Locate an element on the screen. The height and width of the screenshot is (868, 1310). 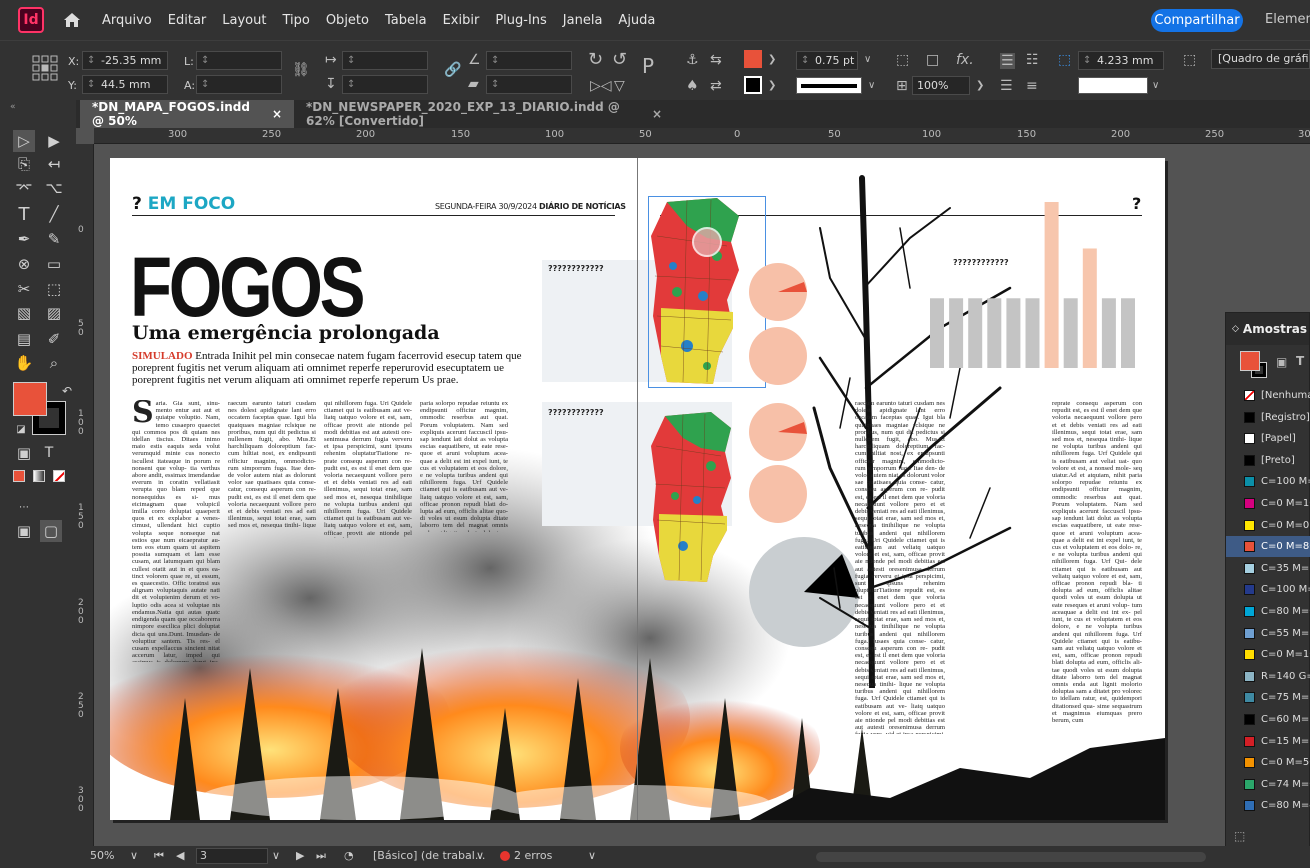
select-previous-icon: ♠ is located at coordinates (692, 86).